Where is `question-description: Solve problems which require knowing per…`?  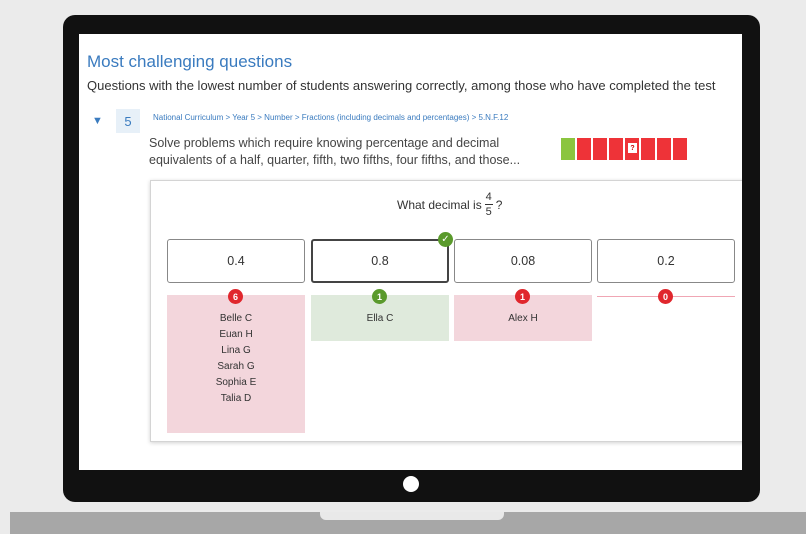
question-description: Solve problems which require knowing per… is located at coordinates (349, 152).